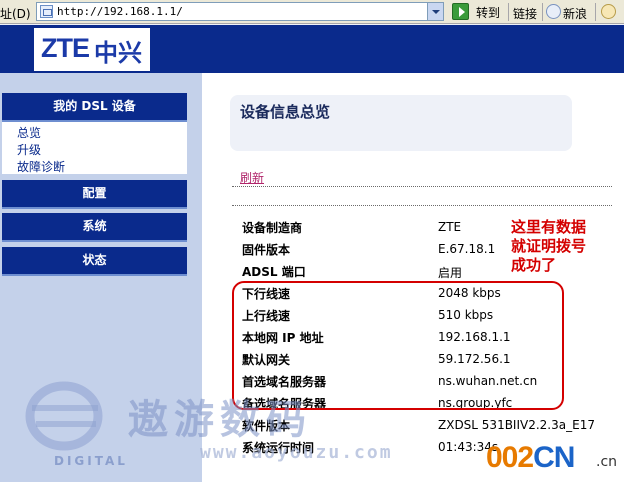 This screenshot has width=624, height=482. Describe the element at coordinates (460, 11) in the screenshot. I see `go-arrow-icon` at that location.